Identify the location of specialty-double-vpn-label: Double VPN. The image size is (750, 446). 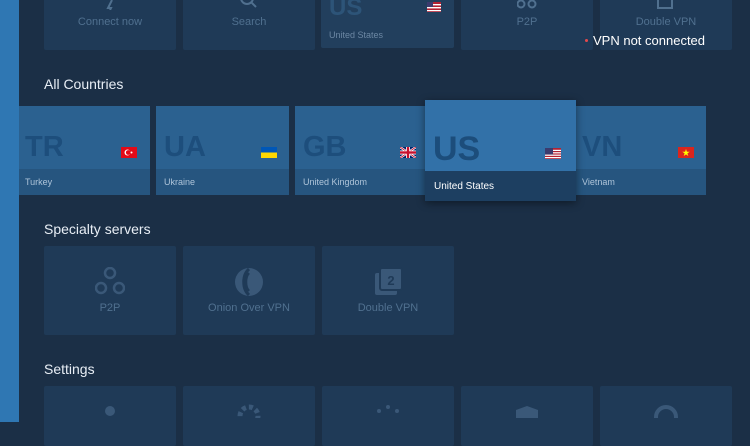
(388, 308).